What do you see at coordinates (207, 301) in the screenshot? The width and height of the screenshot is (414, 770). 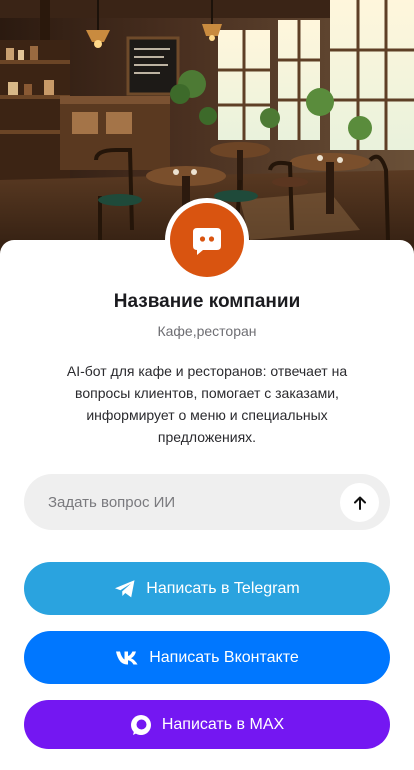 I see `company-name: Название компании` at bounding box center [207, 301].